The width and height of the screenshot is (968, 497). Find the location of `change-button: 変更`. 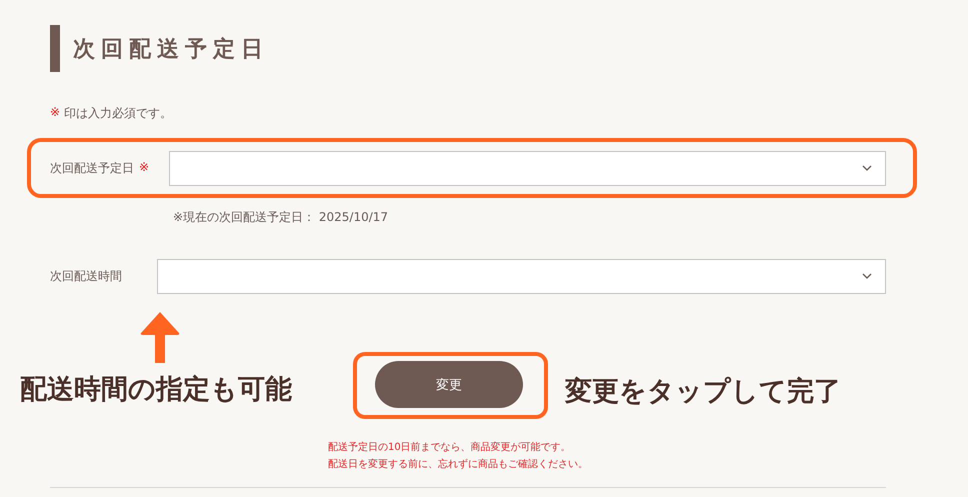

change-button: 変更 is located at coordinates (449, 384).